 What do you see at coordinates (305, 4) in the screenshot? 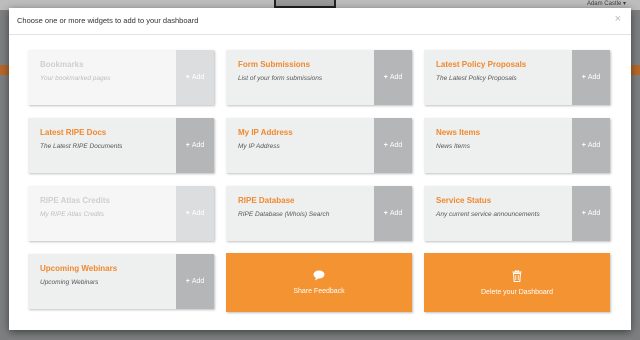
I see `background-logo-box` at bounding box center [305, 4].